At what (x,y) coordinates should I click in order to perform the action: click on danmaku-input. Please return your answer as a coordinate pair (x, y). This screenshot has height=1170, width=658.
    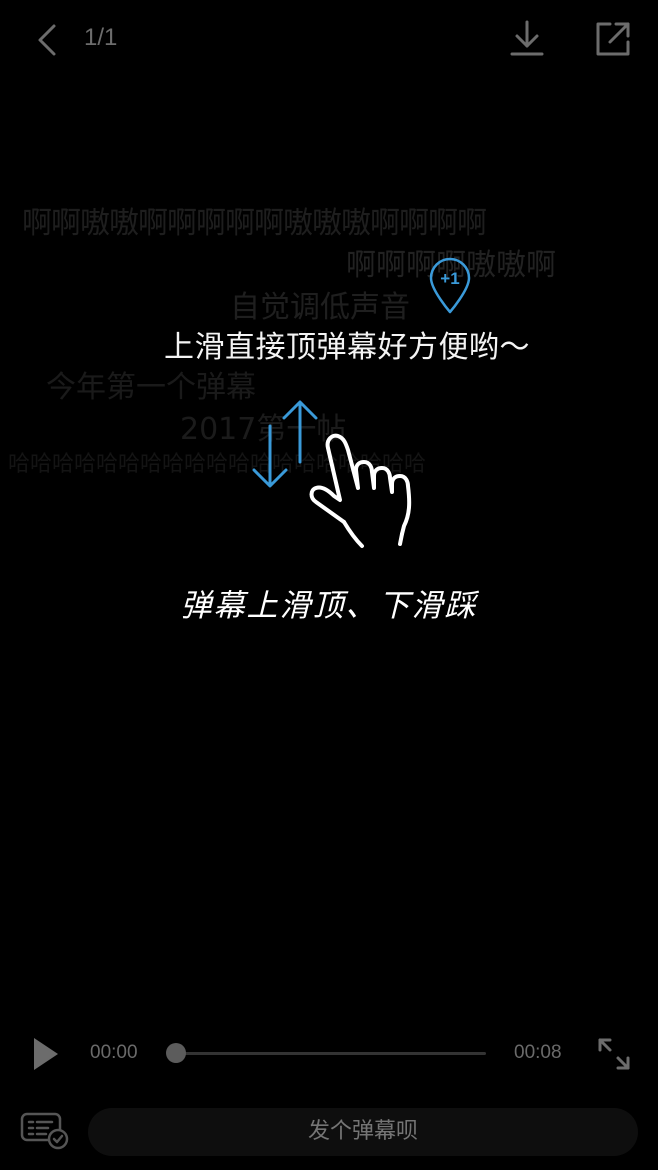
    Looking at the image, I should click on (363, 1132).